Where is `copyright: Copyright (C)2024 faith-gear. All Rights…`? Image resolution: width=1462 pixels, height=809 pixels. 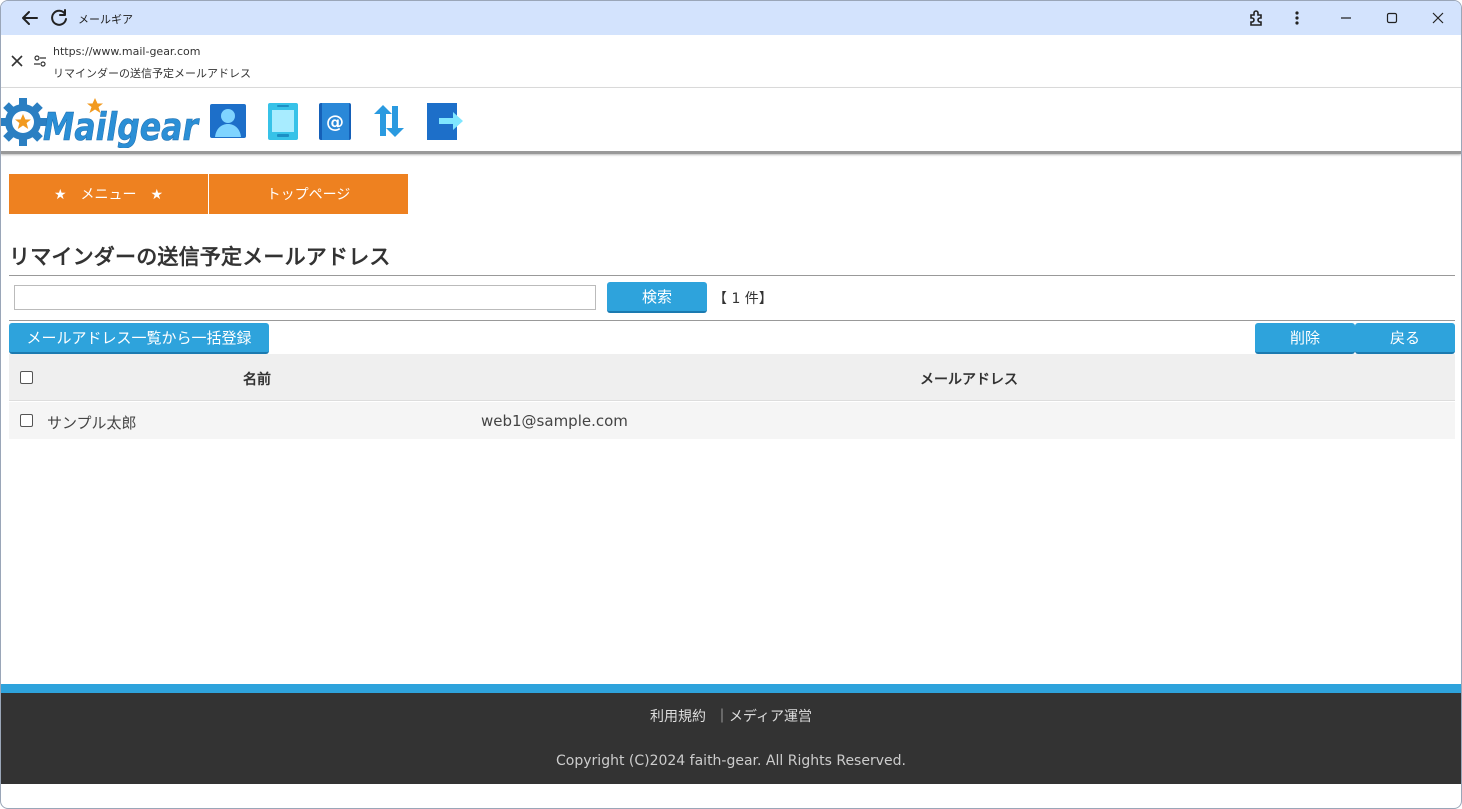 copyright: Copyright (C)2024 faith-gear. All Rights… is located at coordinates (731, 761).